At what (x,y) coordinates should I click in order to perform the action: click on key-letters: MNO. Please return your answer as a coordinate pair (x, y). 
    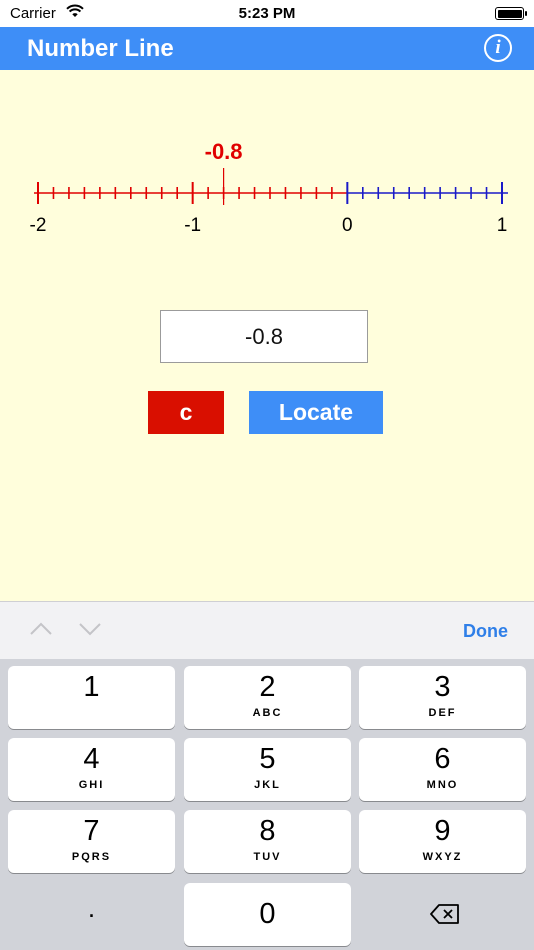
    Looking at the image, I should click on (442, 785).